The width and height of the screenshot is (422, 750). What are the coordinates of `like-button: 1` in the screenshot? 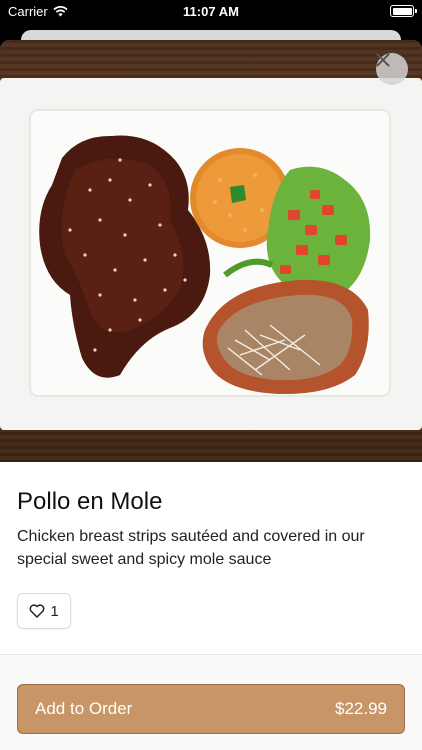 It's located at (44, 611).